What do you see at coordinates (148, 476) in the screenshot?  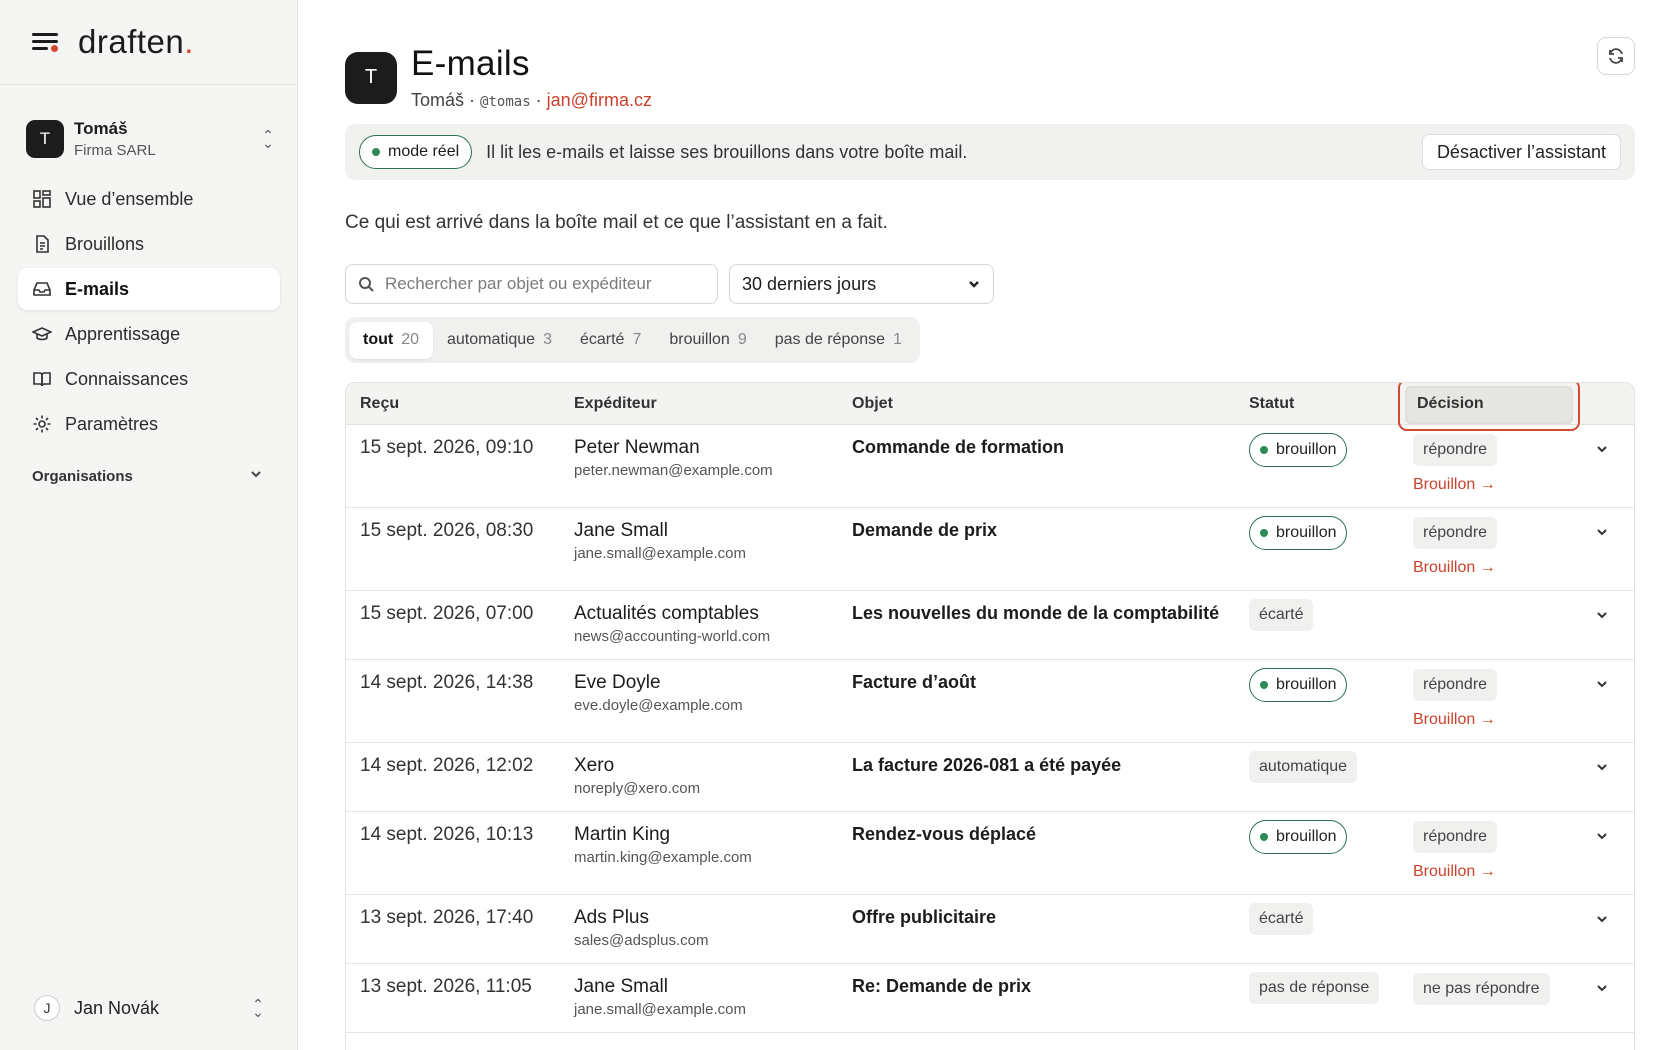 I see `organisations-toggle: Organisations` at bounding box center [148, 476].